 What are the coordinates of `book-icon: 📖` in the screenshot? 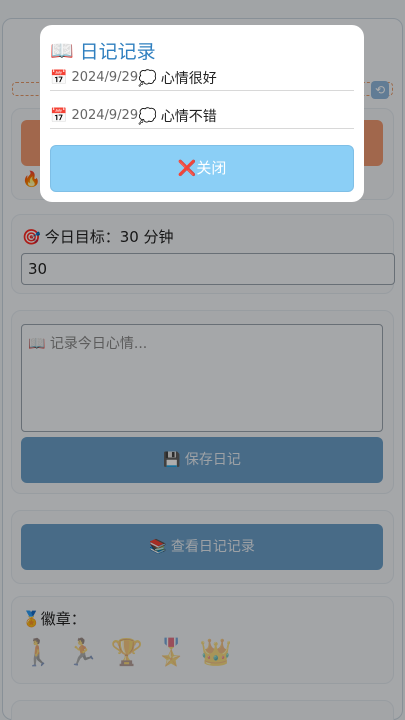 It's located at (62, 50).